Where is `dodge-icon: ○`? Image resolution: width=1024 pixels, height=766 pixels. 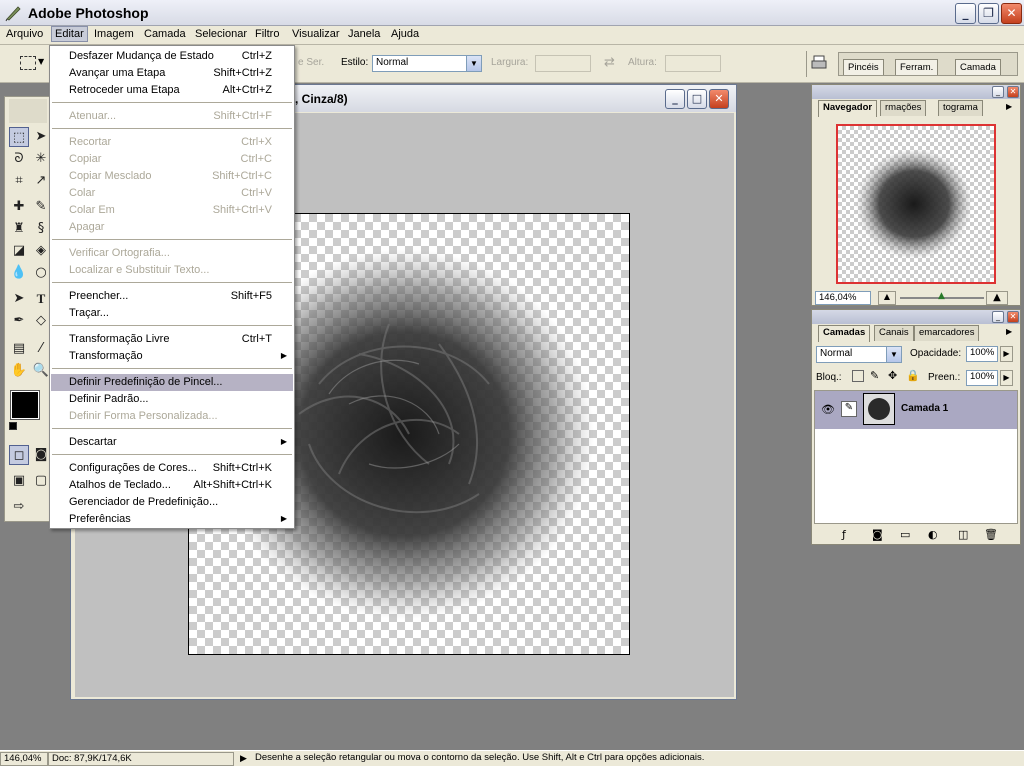 dodge-icon: ○ is located at coordinates (41, 273).